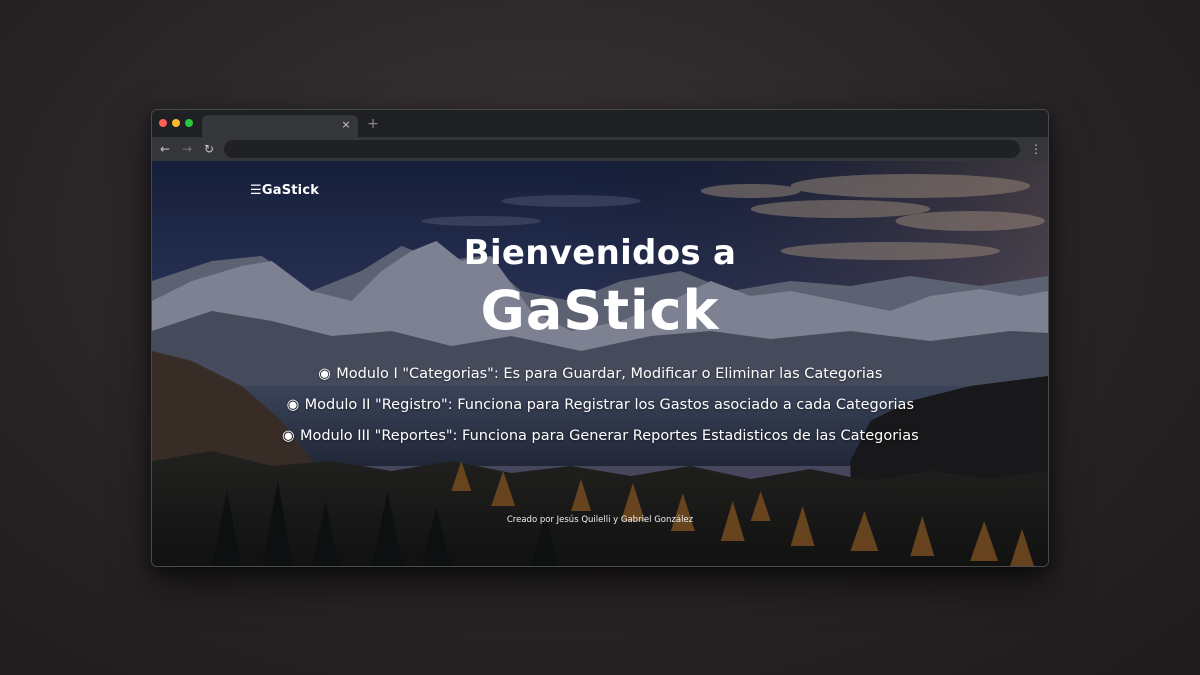 The height and width of the screenshot is (675, 1200). Describe the element at coordinates (373, 124) in the screenshot. I see `new-tab-button: +` at that location.